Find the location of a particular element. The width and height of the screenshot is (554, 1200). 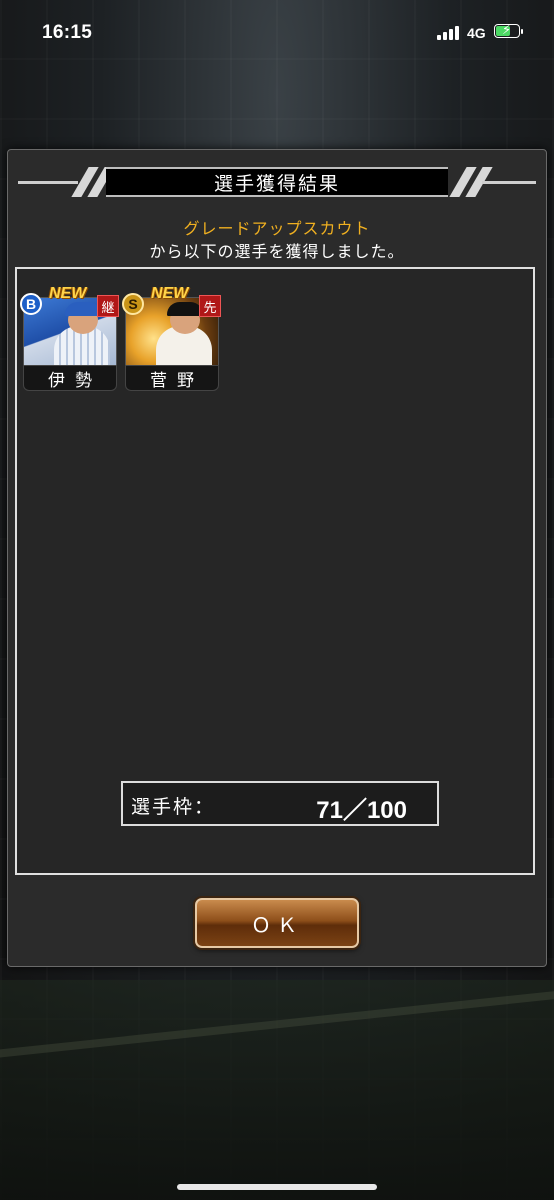

player-slots-box: 選手枠： 71／100 is located at coordinates (280, 803).